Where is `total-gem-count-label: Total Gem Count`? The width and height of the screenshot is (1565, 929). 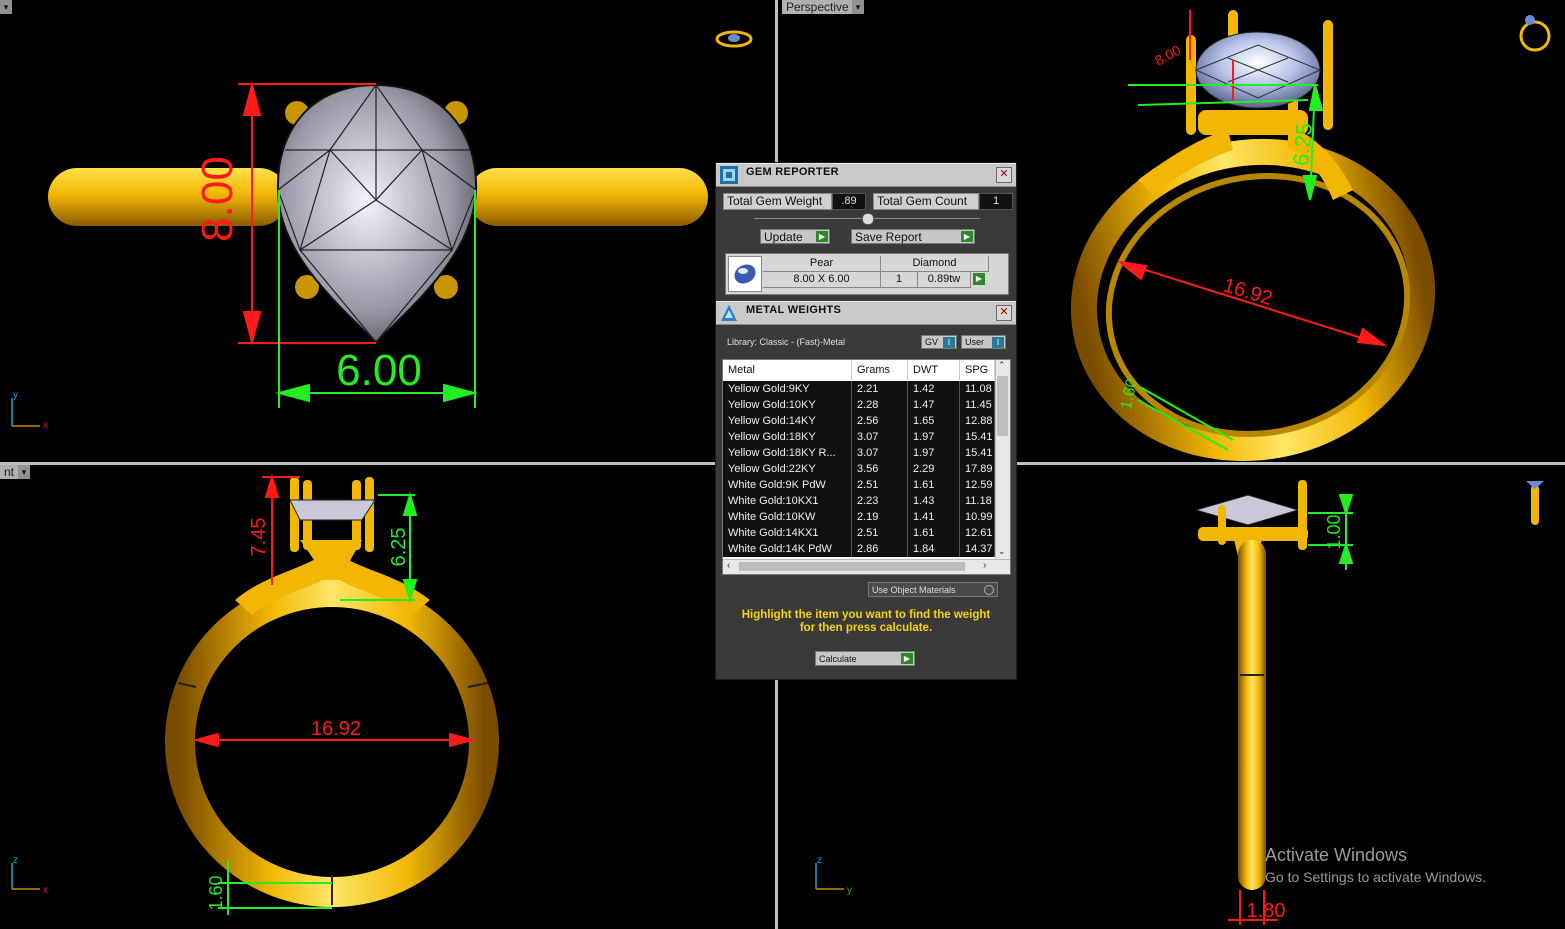 total-gem-count-label: Total Gem Count is located at coordinates (926, 201).